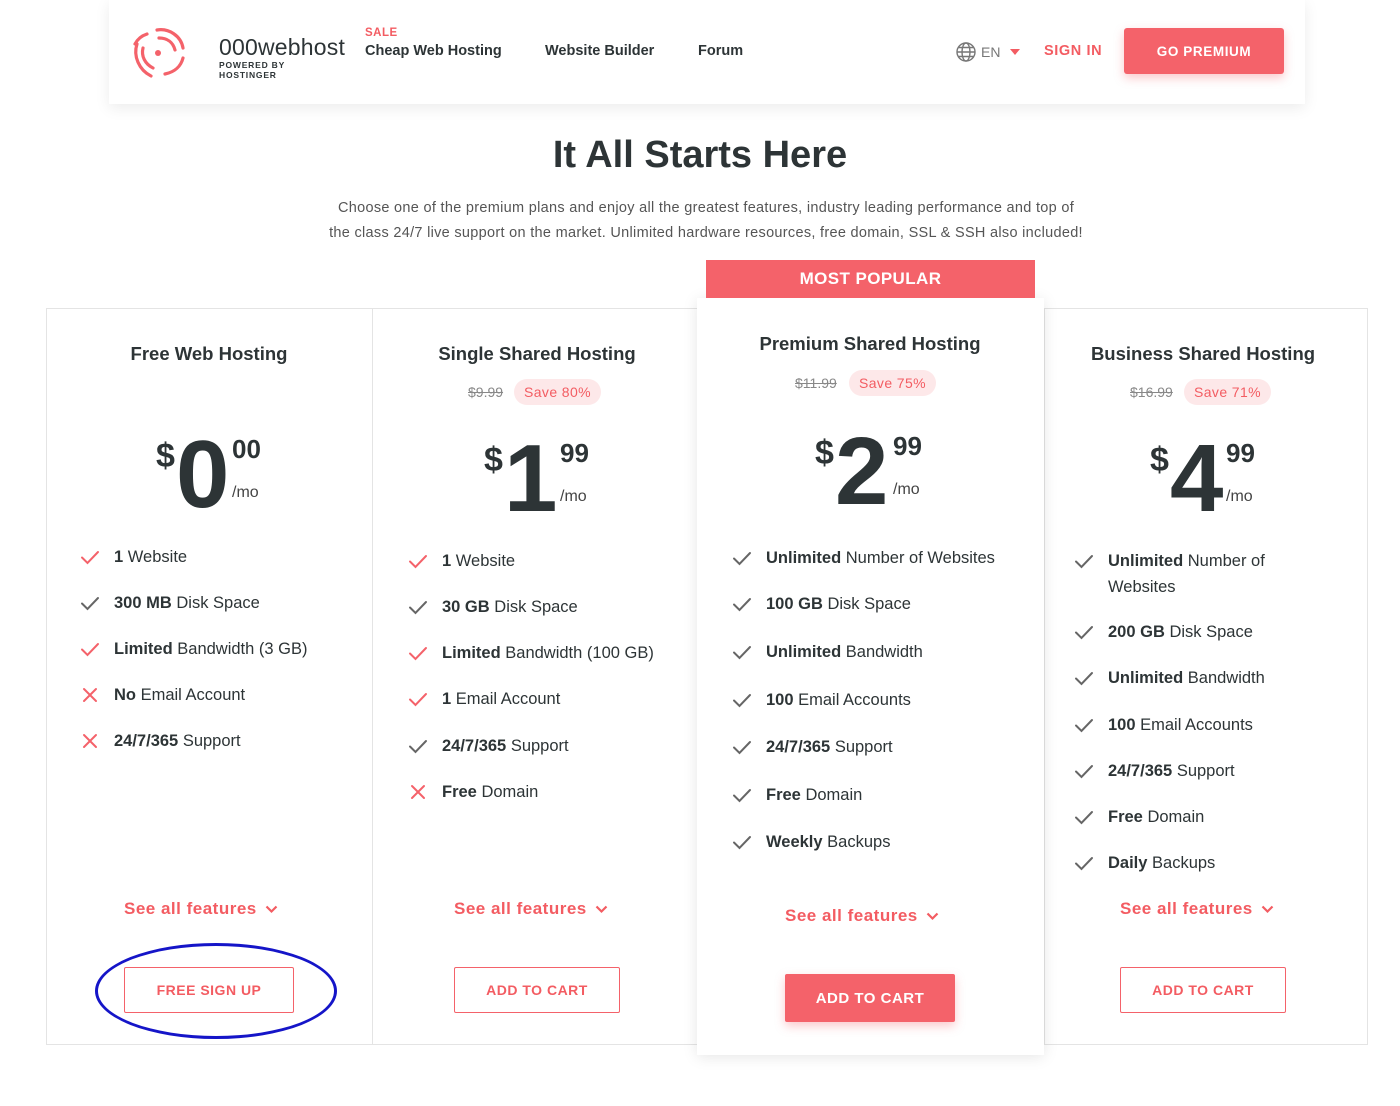 This screenshot has height=1106, width=1400. What do you see at coordinates (720, 51) in the screenshot?
I see `nav-forum: Forum` at bounding box center [720, 51].